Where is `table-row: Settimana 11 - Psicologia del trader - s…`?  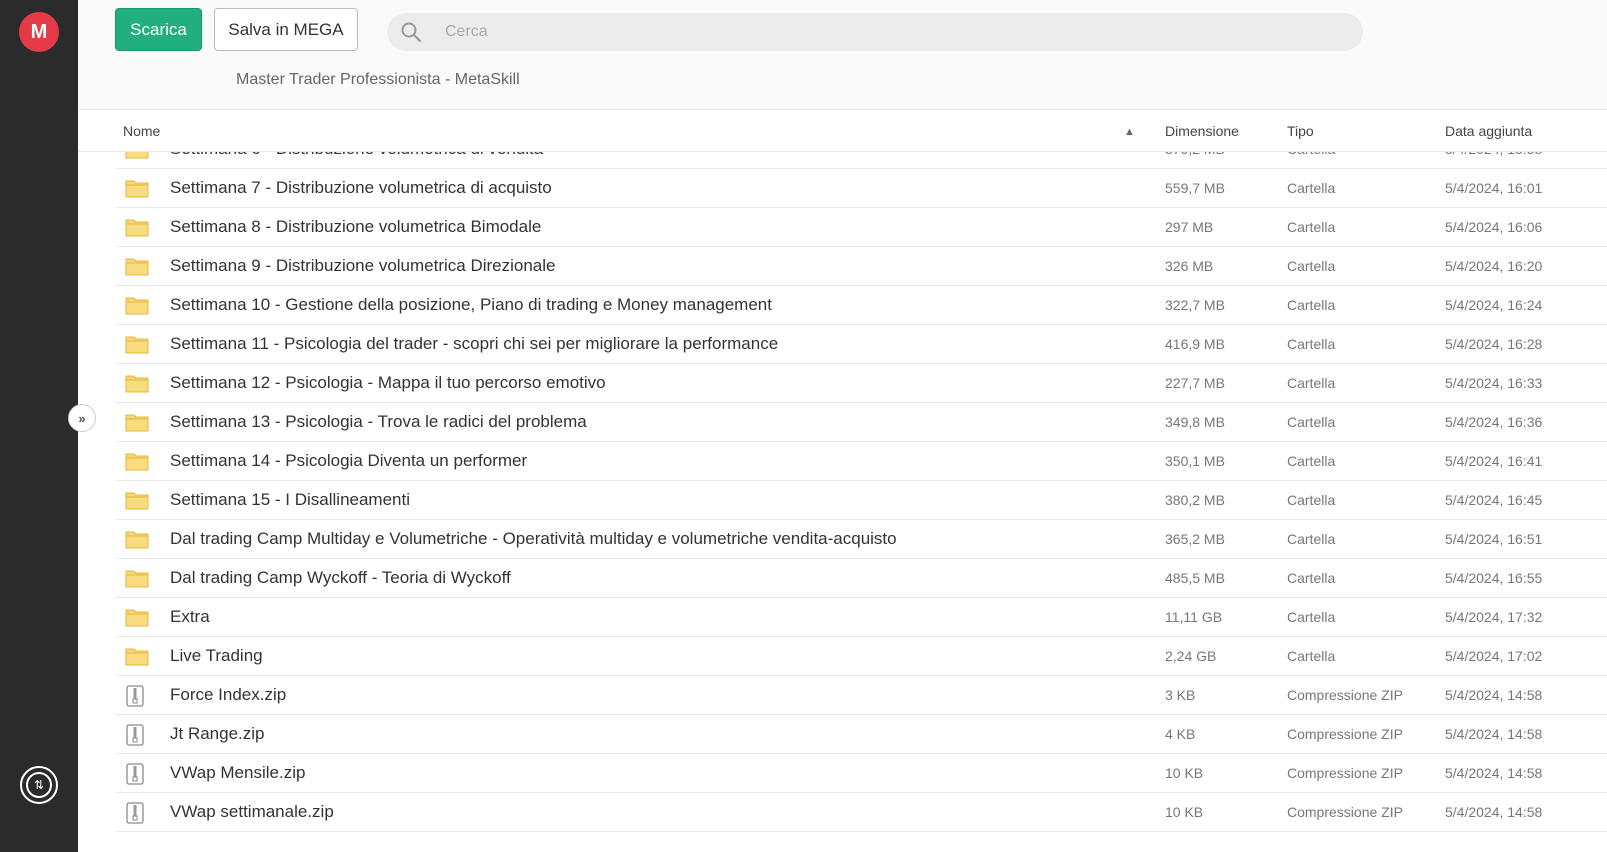
table-row: Settimana 11 - Psicologia del trader - s… is located at coordinates (861, 344).